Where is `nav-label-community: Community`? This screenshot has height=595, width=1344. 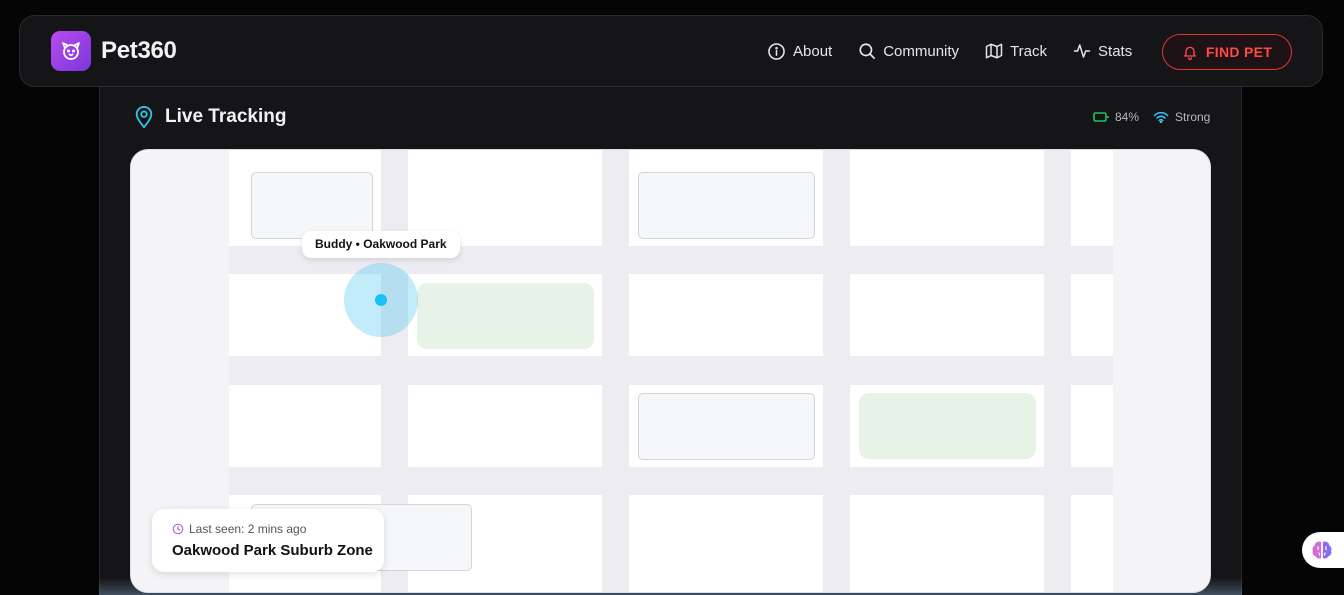
nav-label-community: Community is located at coordinates (921, 51).